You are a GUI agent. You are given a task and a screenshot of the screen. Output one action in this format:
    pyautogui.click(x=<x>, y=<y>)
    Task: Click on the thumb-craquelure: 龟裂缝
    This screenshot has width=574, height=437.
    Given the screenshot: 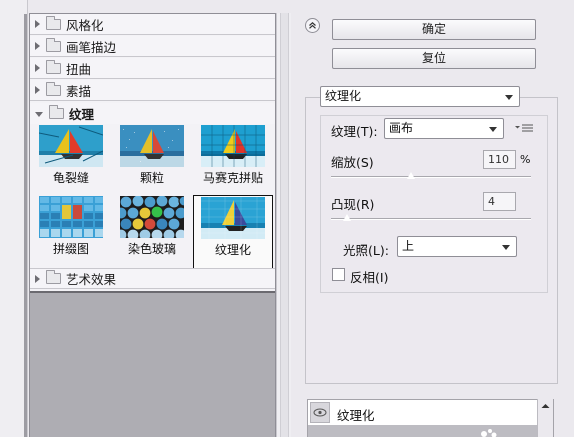 What is the action you would take?
    pyautogui.click(x=71, y=155)
    